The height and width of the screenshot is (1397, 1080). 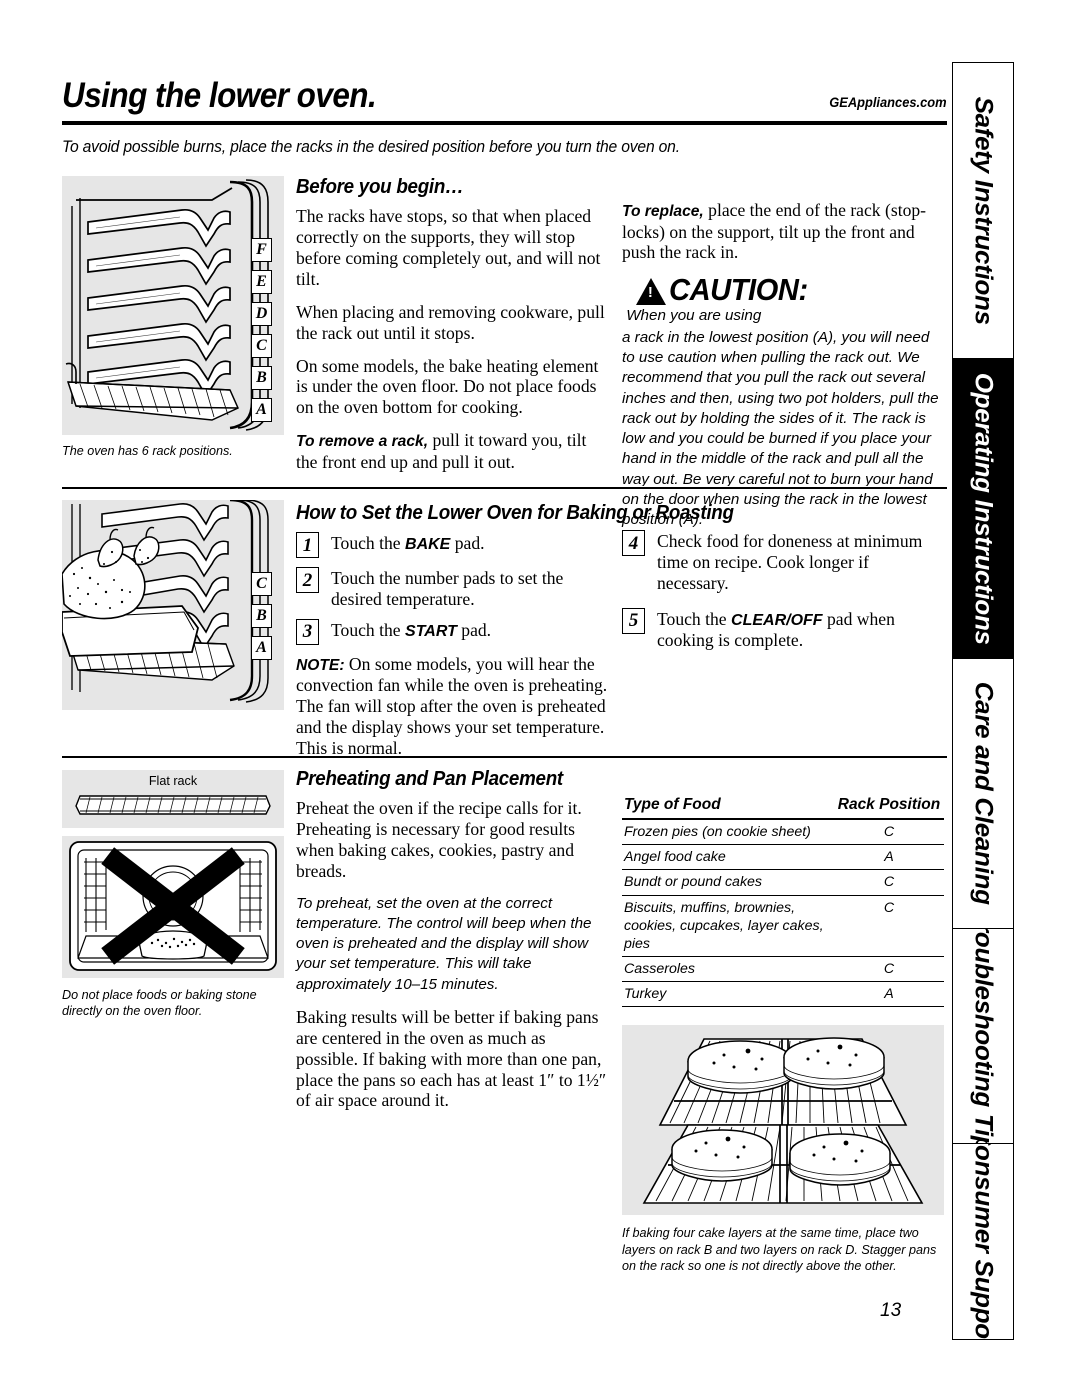 I want to click on step-number: 2, so click(x=307, y=580).